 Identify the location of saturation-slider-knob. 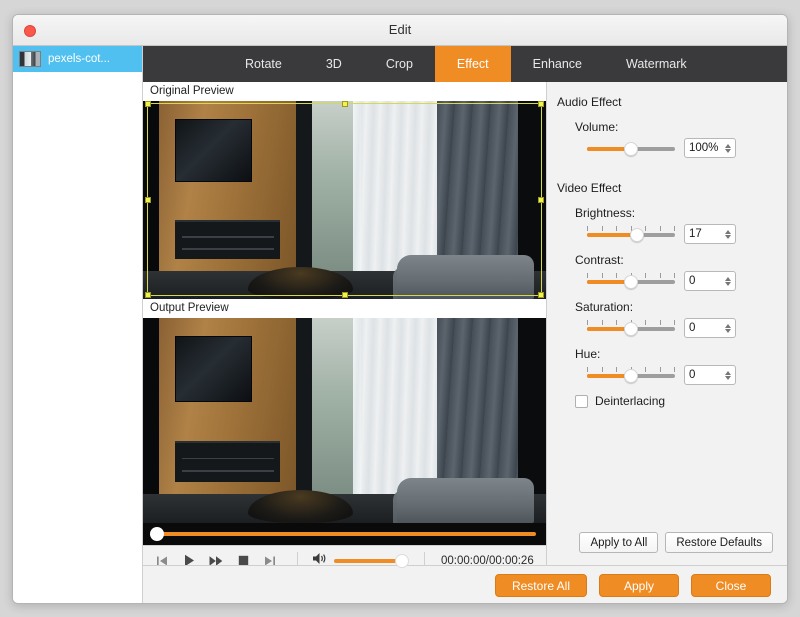
(631, 329).